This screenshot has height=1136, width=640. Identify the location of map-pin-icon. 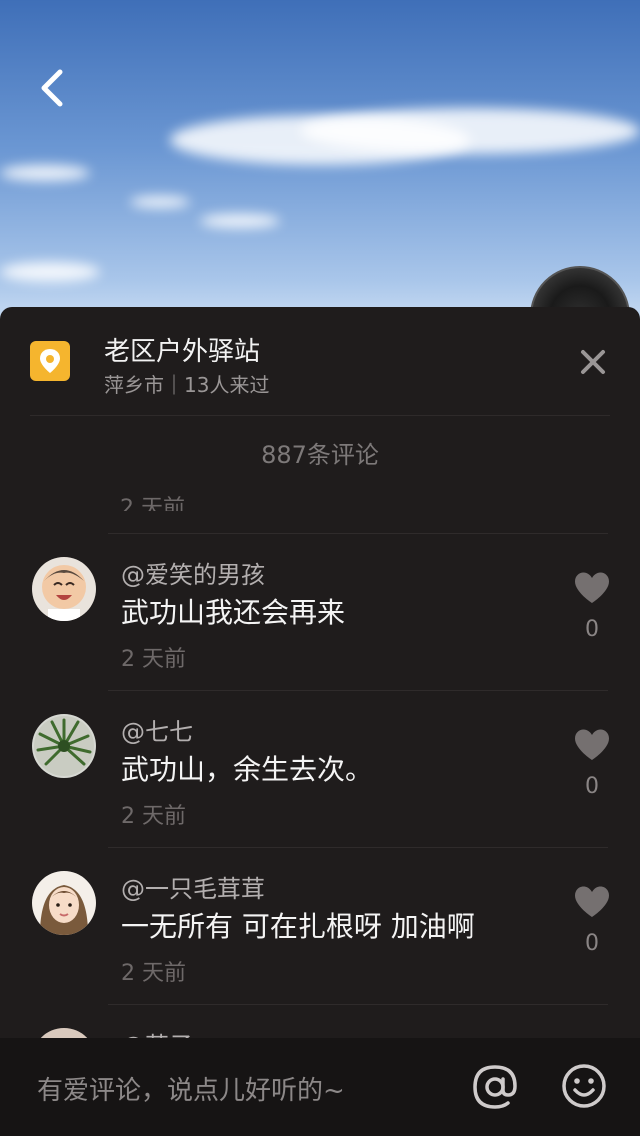
(50, 361).